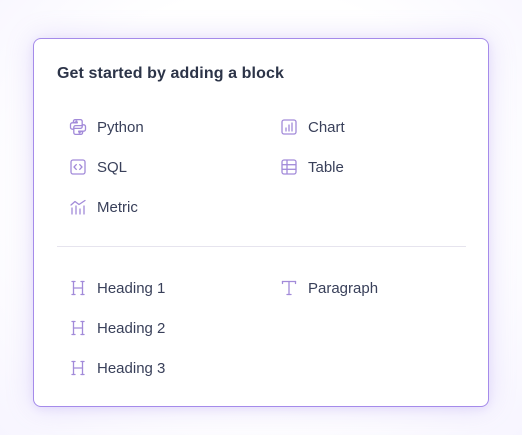  Describe the element at coordinates (131, 368) in the screenshot. I see `heading-3-label: Heading 3` at that location.